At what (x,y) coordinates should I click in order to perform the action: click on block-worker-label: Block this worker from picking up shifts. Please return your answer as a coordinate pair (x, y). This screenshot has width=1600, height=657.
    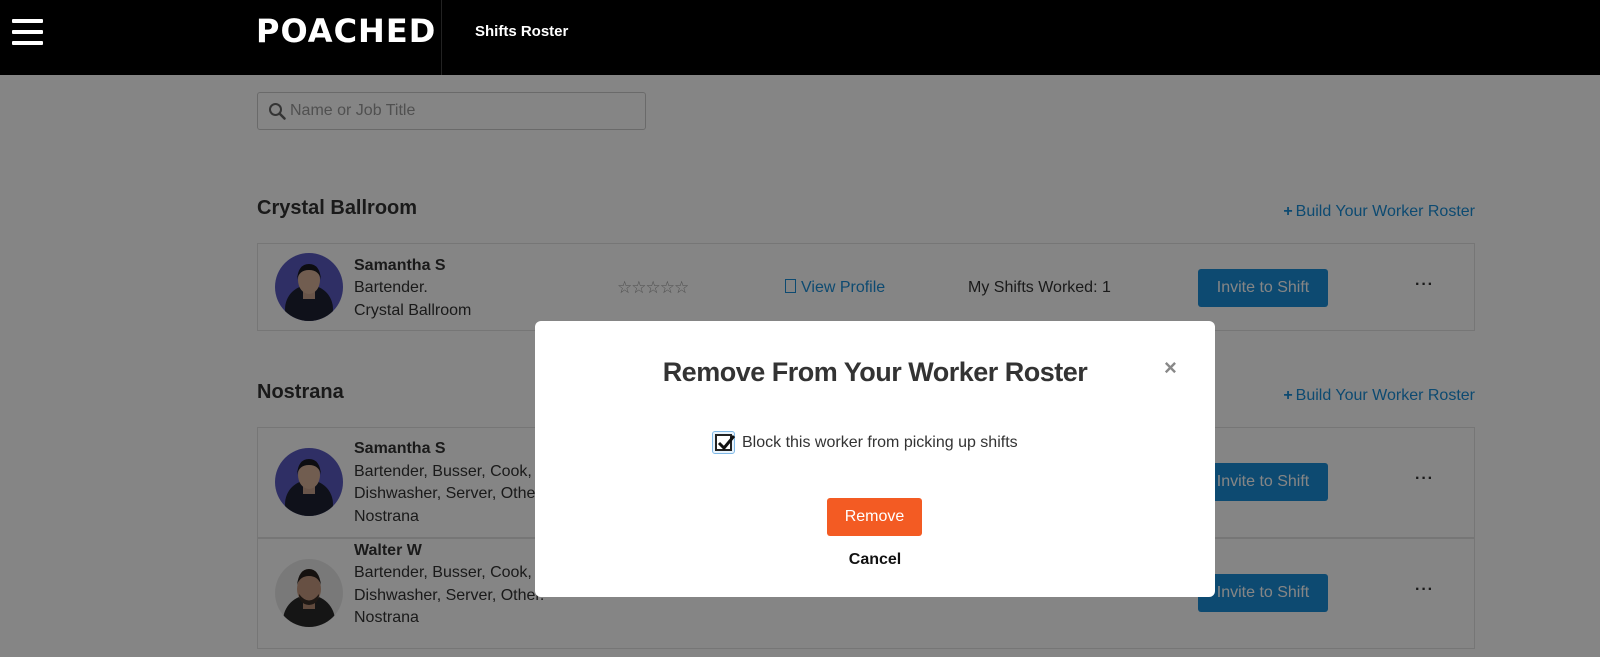
    Looking at the image, I should click on (880, 443).